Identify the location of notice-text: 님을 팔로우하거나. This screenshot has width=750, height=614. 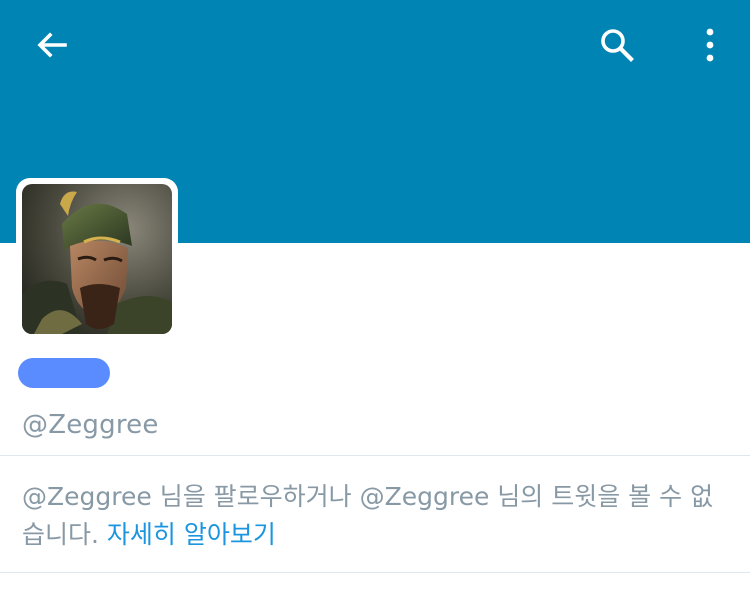
(255, 496).